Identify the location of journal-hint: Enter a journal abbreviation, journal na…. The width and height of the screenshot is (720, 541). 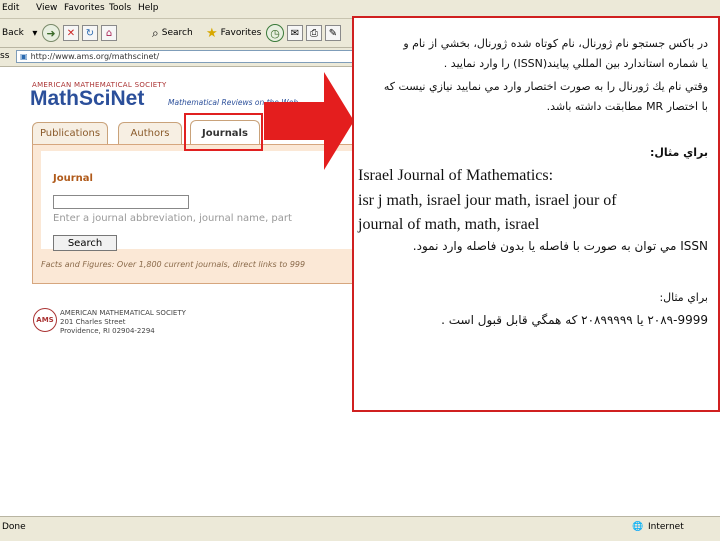
(172, 218).